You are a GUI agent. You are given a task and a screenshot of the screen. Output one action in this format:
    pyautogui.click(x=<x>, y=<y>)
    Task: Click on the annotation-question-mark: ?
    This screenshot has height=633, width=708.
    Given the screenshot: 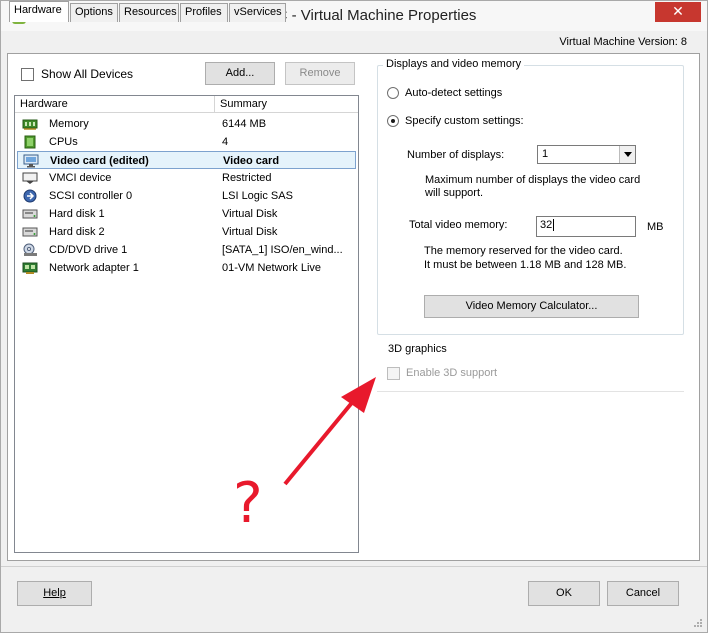 What is the action you would take?
    pyautogui.click(x=248, y=503)
    